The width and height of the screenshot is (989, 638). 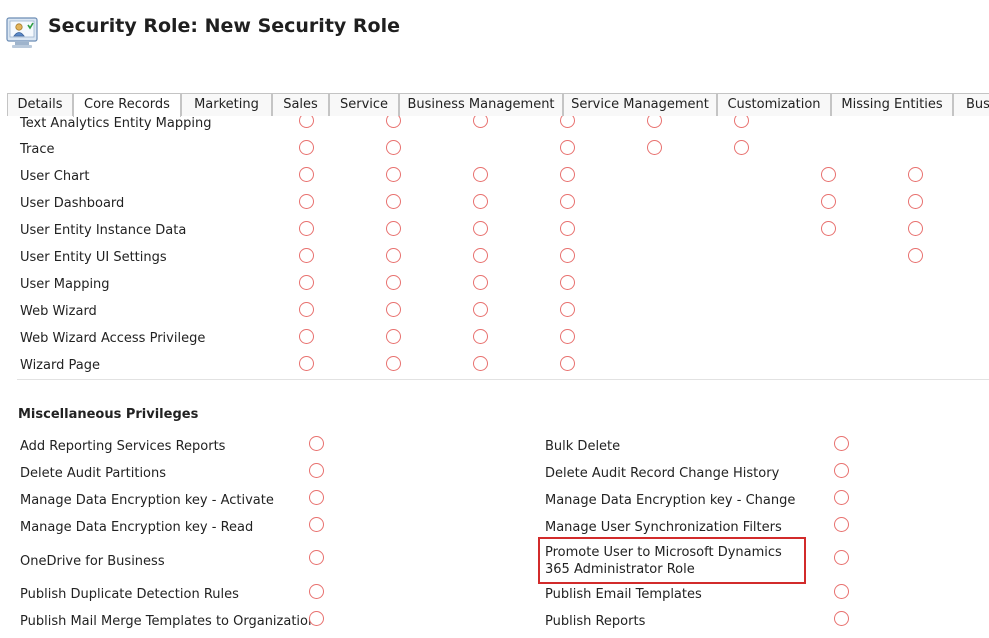 What do you see at coordinates (108, 414) in the screenshot?
I see `misc-privileges-heading: Miscellaneous Privileges` at bounding box center [108, 414].